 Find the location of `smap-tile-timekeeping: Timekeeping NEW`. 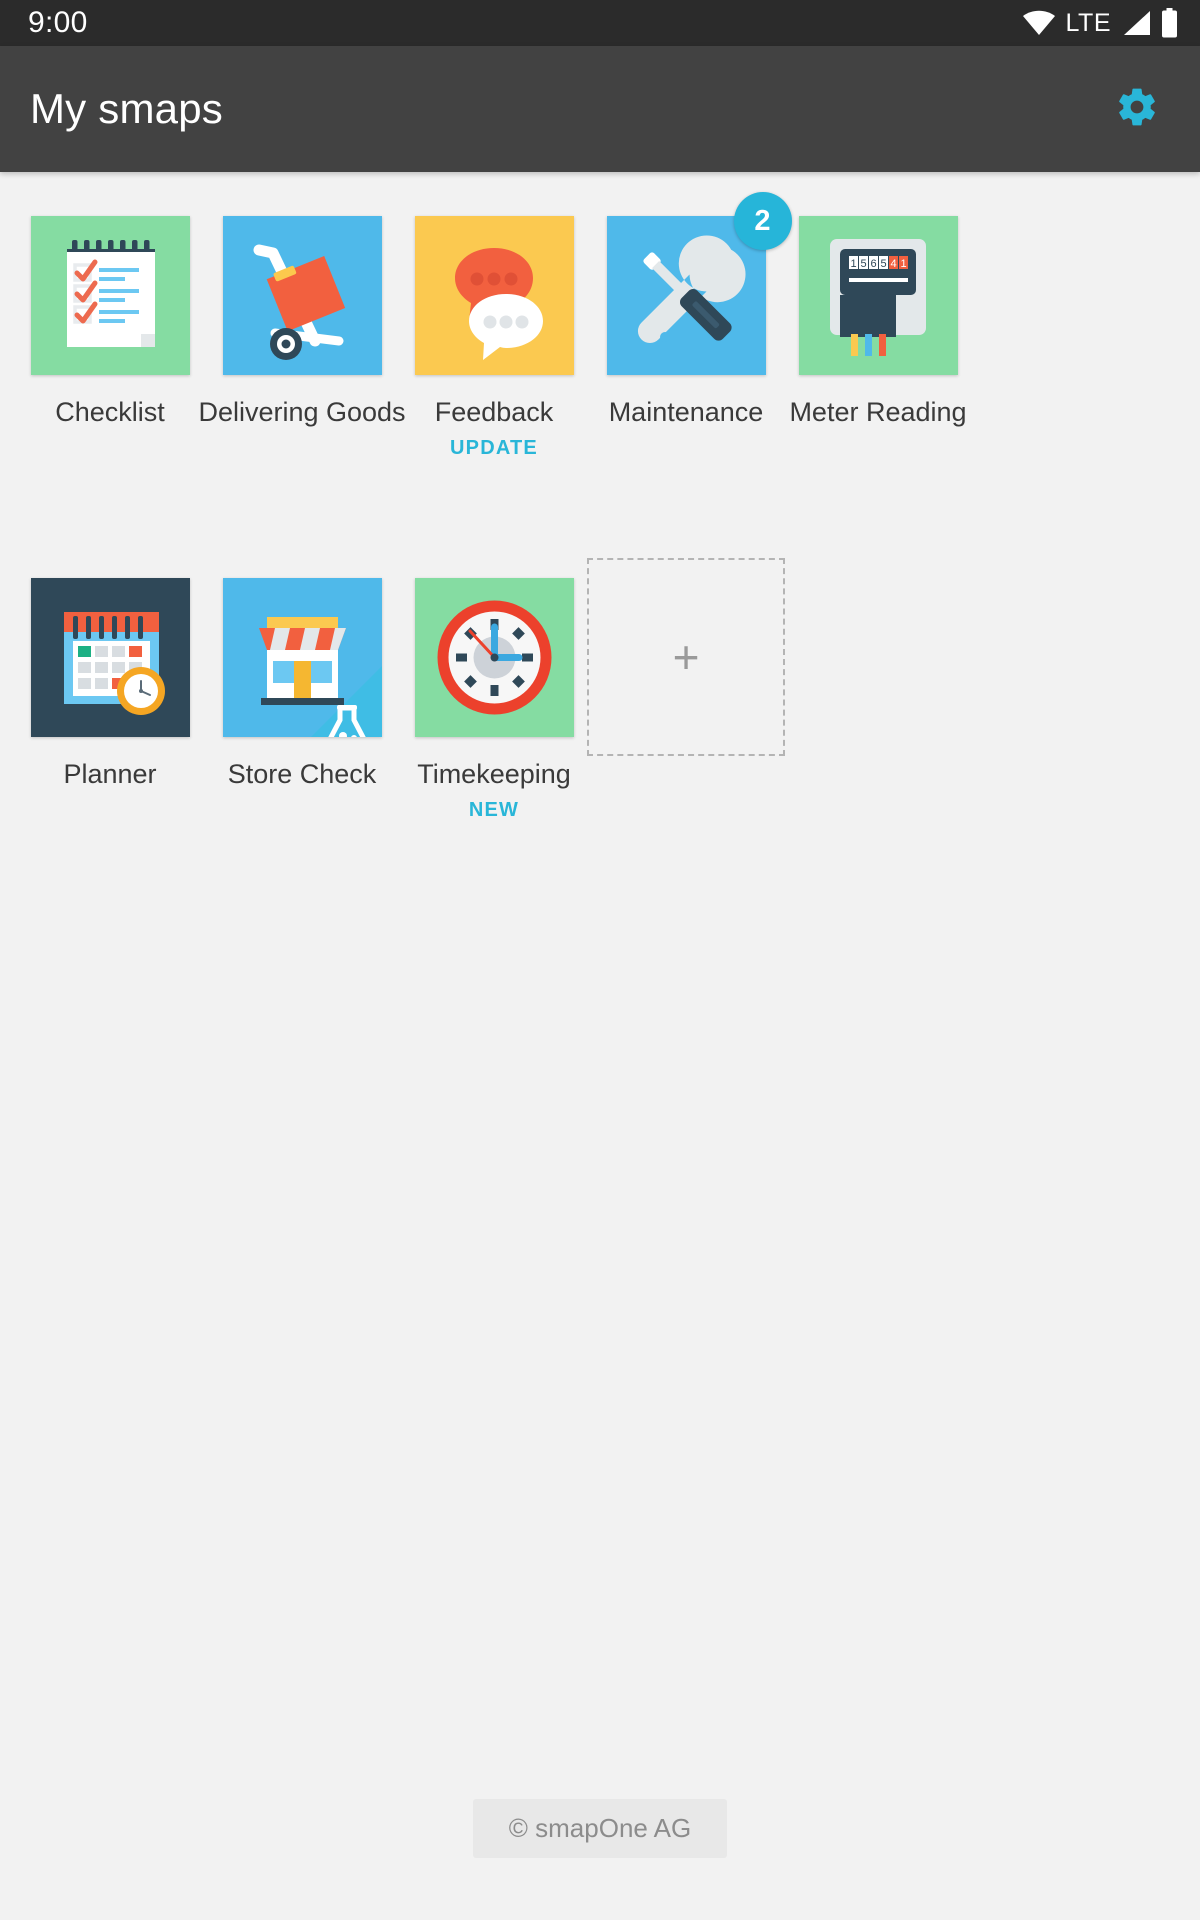

smap-tile-timekeeping: Timekeeping NEW is located at coordinates (494, 691).